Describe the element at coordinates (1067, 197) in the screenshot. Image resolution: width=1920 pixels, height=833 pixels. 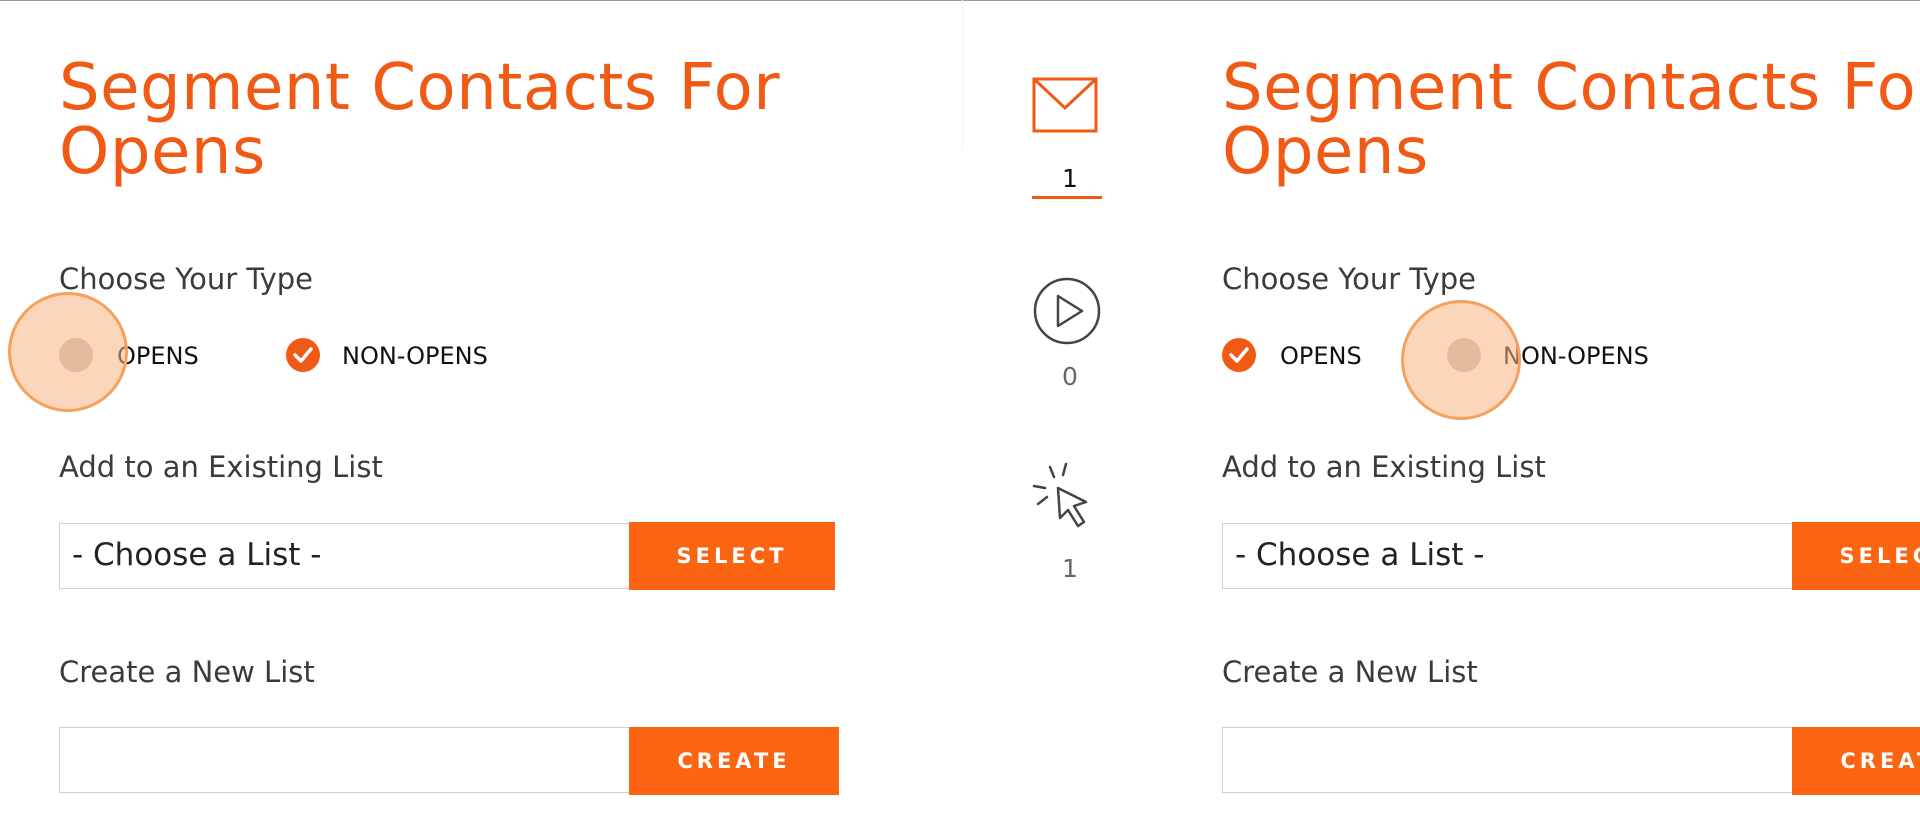
I see `active-stat-underline` at that location.